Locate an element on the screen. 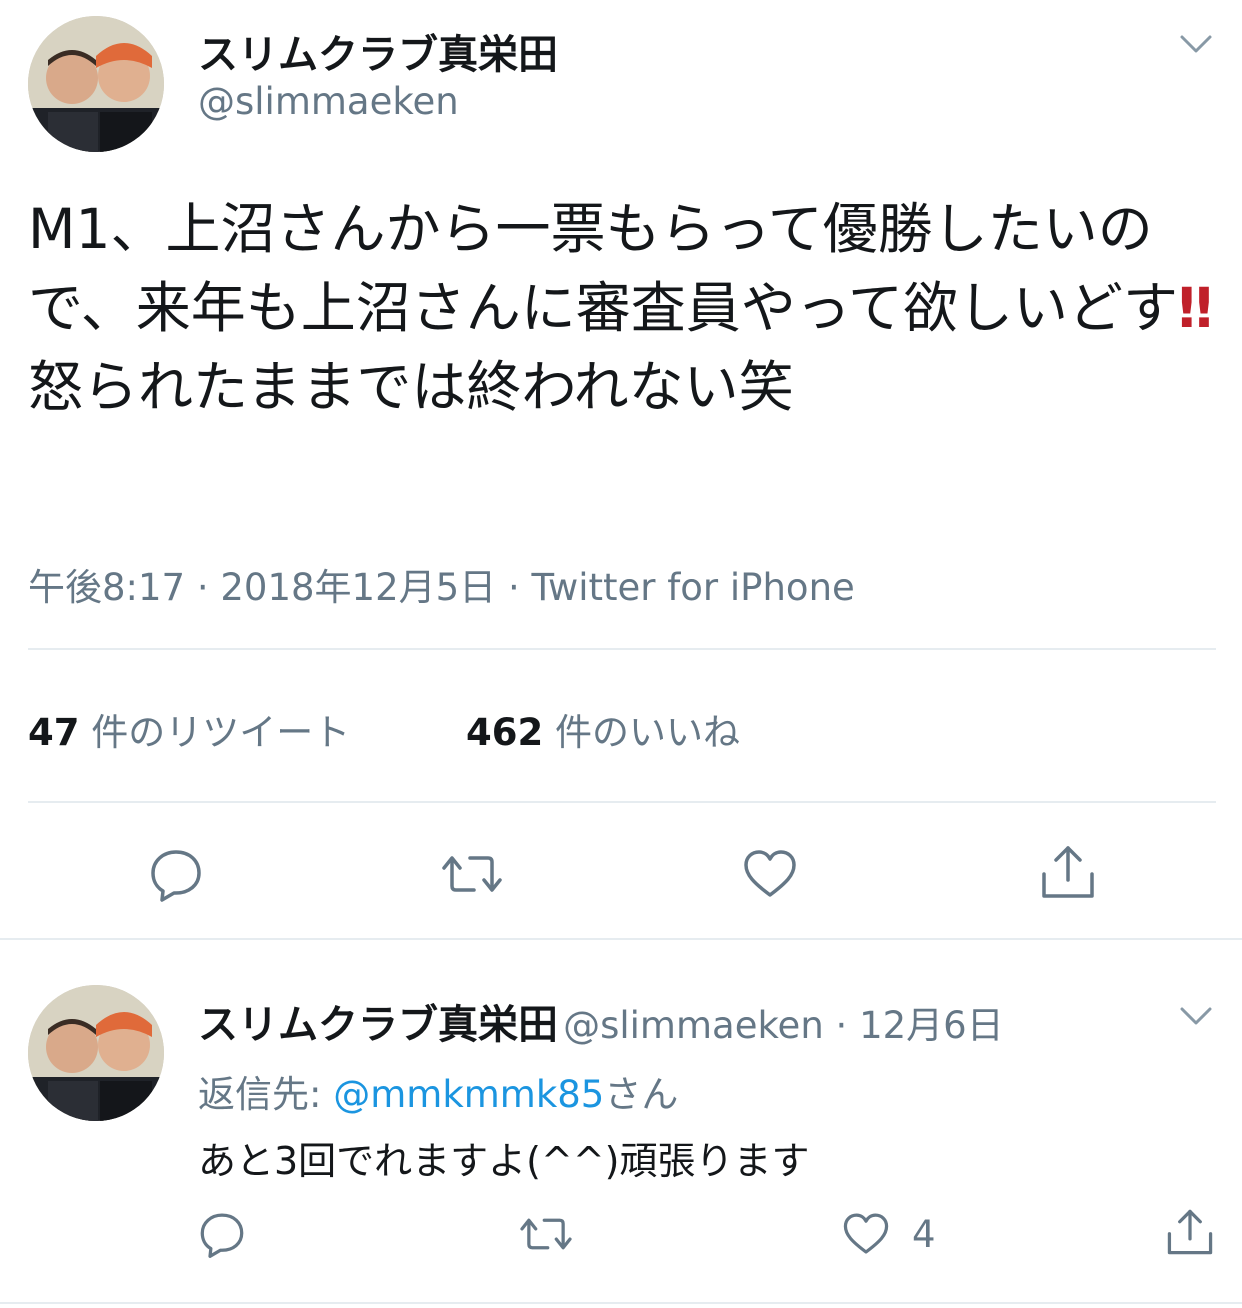  tweet-time: 午後8:17 is located at coordinates (107, 587).